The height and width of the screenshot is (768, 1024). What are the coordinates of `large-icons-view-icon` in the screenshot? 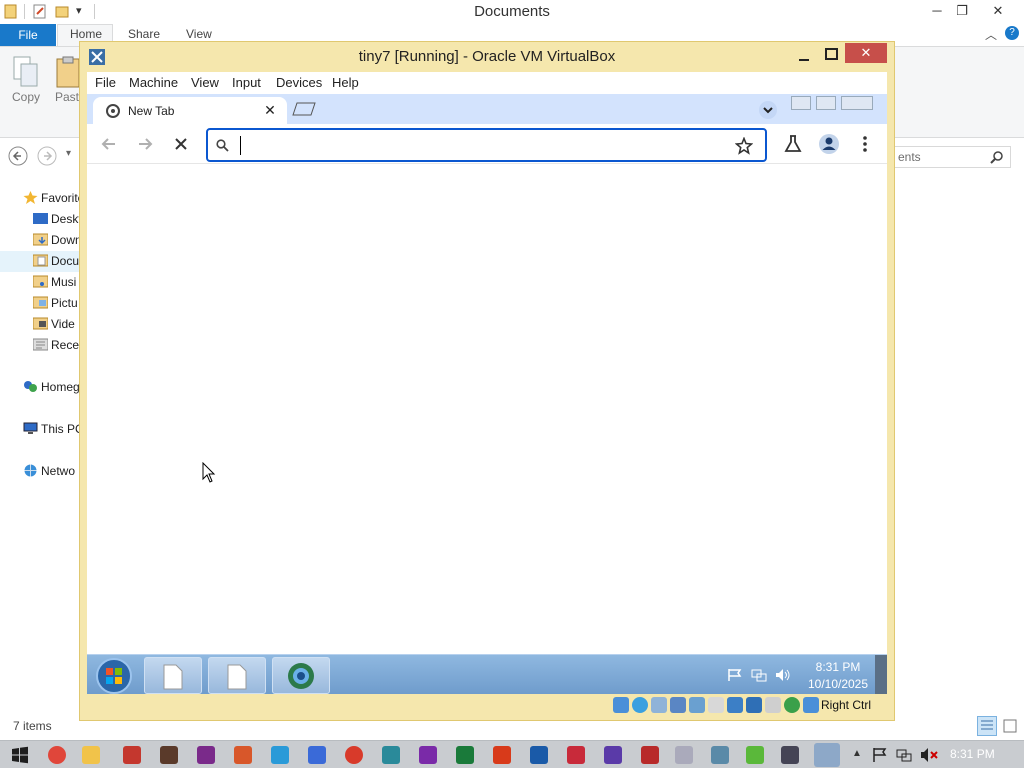 It's located at (1010, 726).